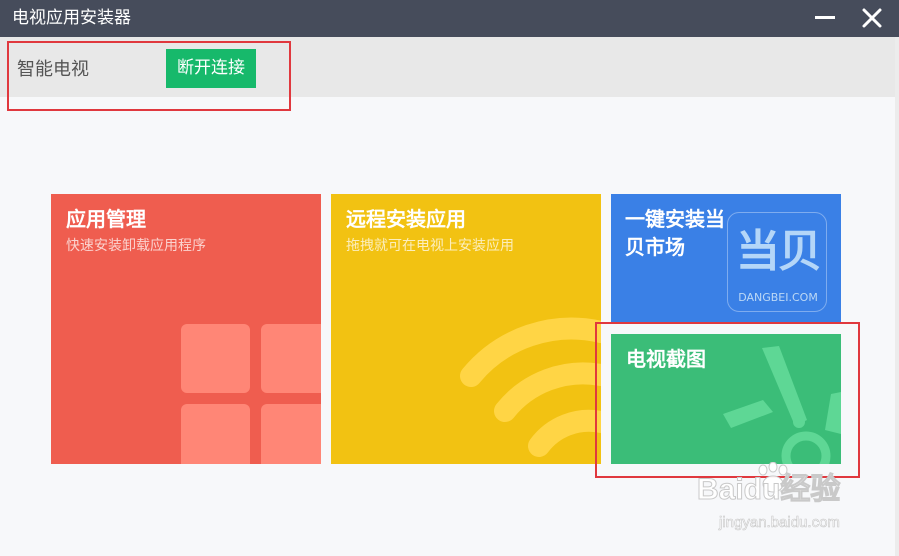  Describe the element at coordinates (449, 18) in the screenshot. I see `title-bar: 电视应用安装器` at that location.